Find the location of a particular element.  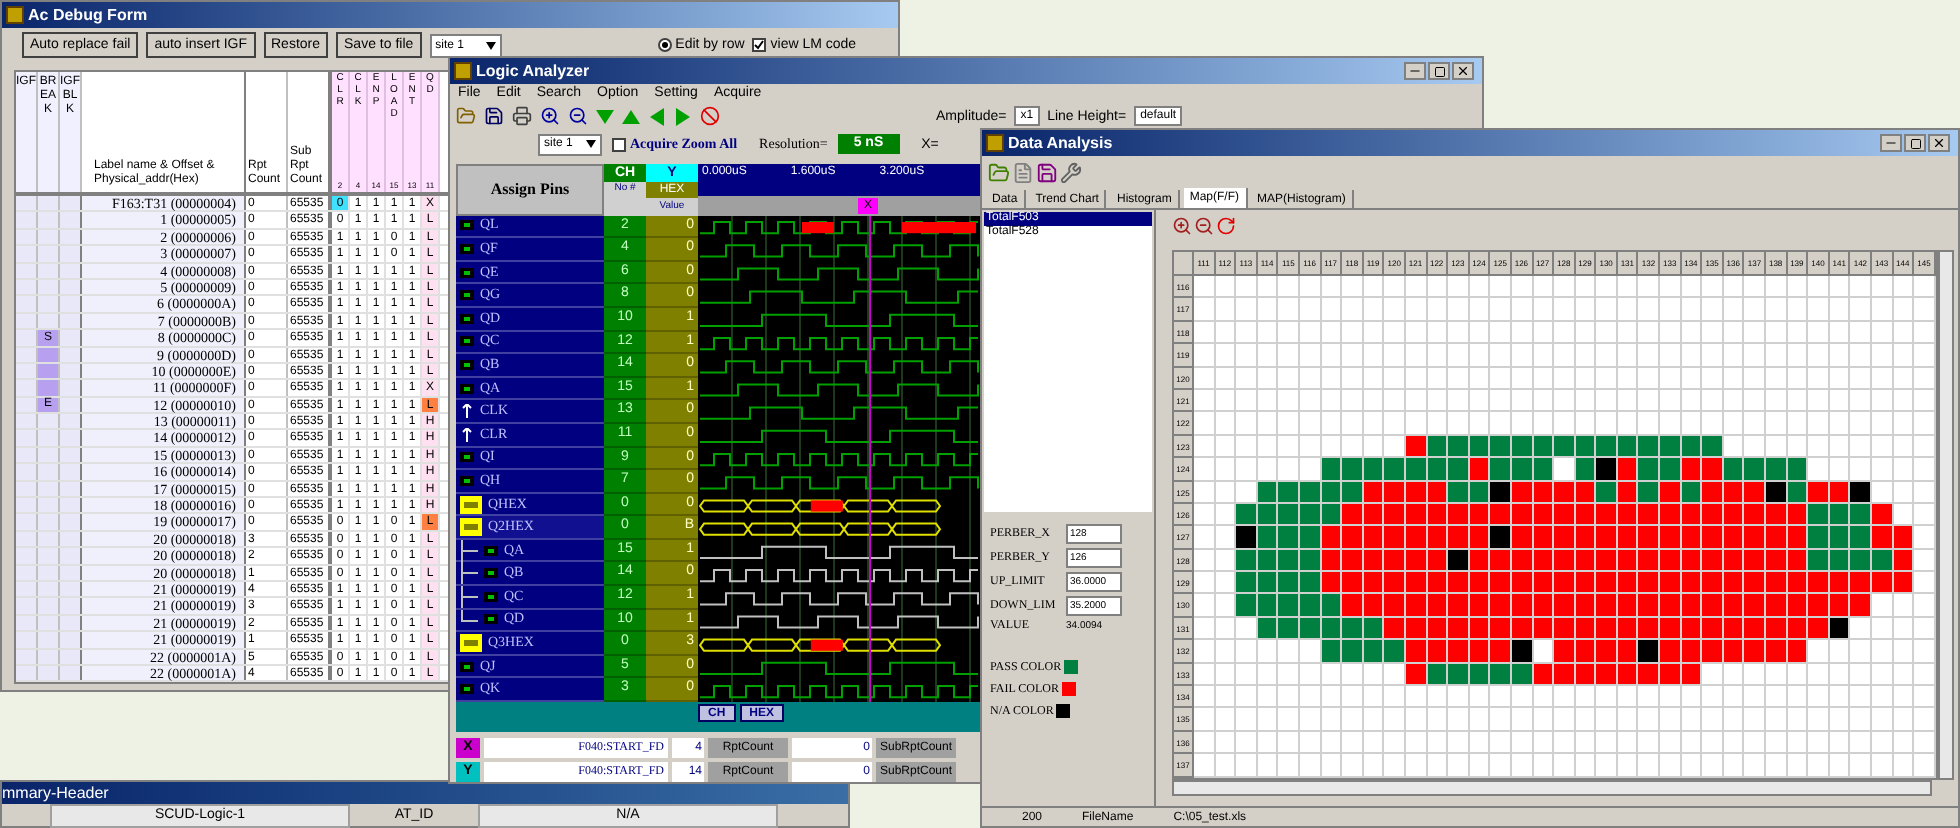

wrench-icon is located at coordinates (1071, 173).